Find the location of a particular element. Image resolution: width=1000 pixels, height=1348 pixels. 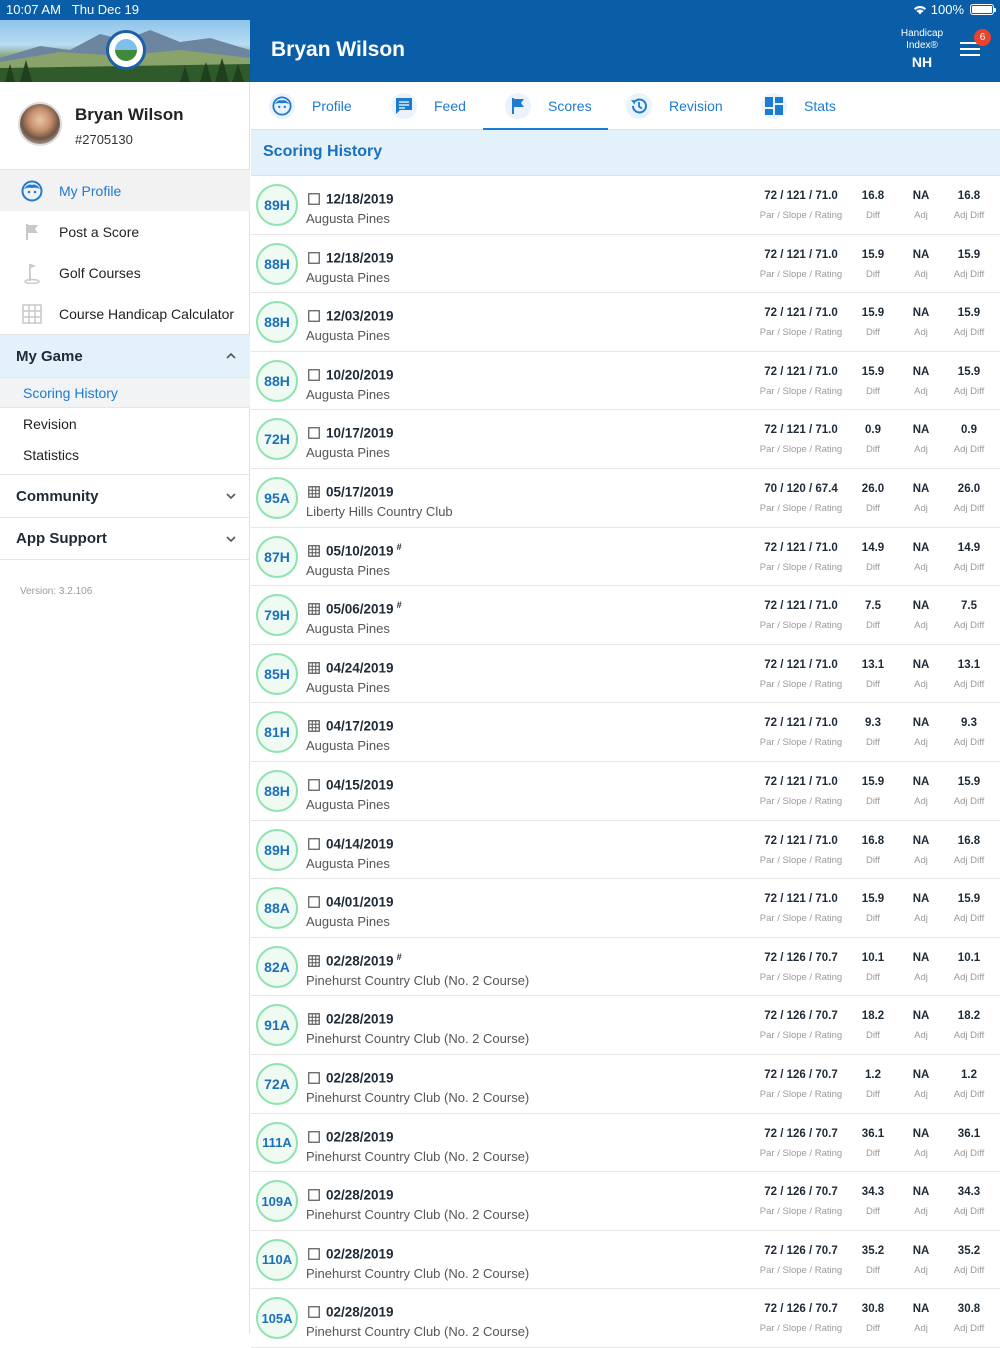

profile-card: Bryan Wilson #2705130 is located at coordinates (125, 126).